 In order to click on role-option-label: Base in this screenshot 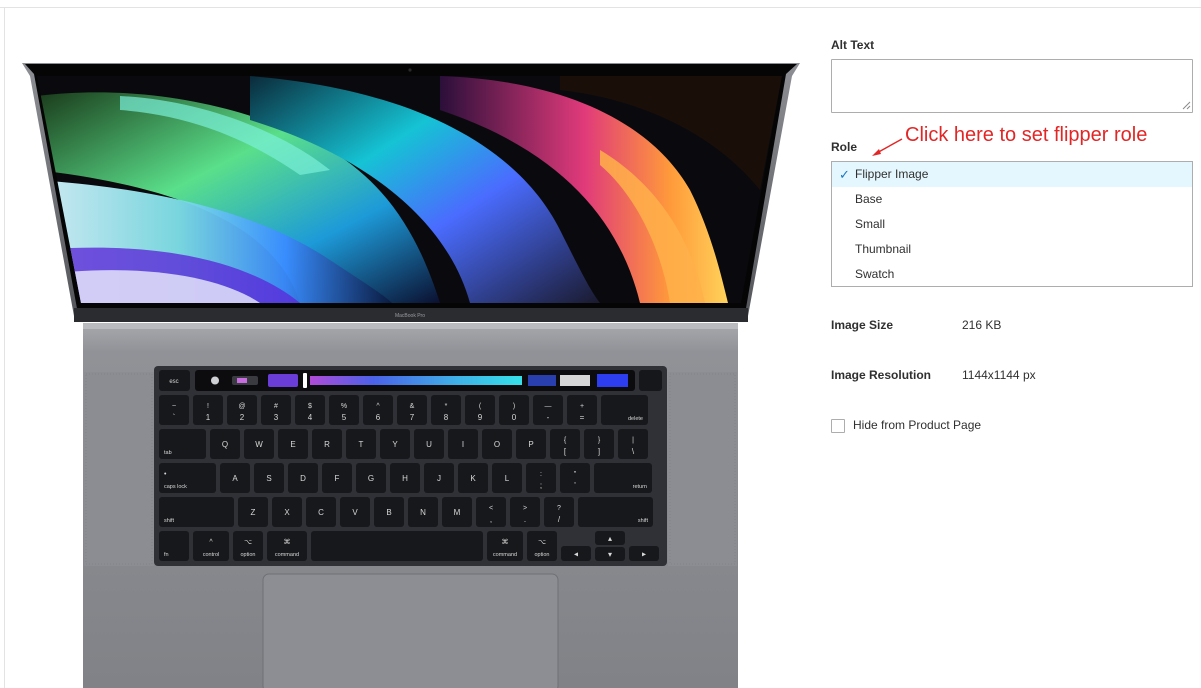, I will do `click(869, 199)`.